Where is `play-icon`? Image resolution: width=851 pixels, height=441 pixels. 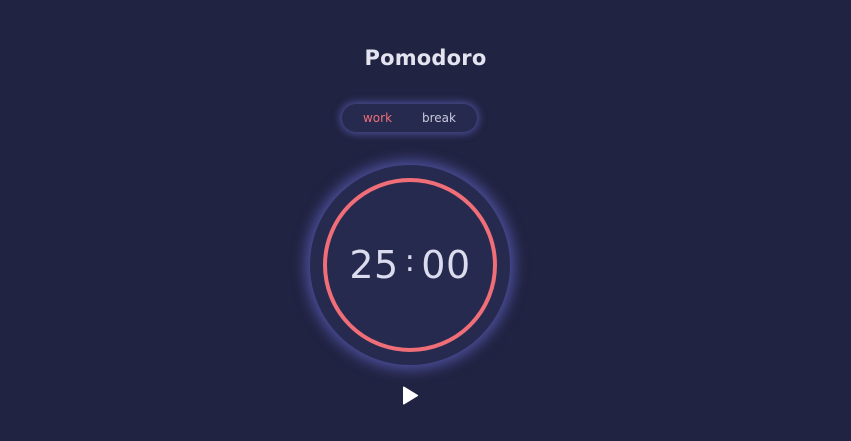
play-icon is located at coordinates (411, 395).